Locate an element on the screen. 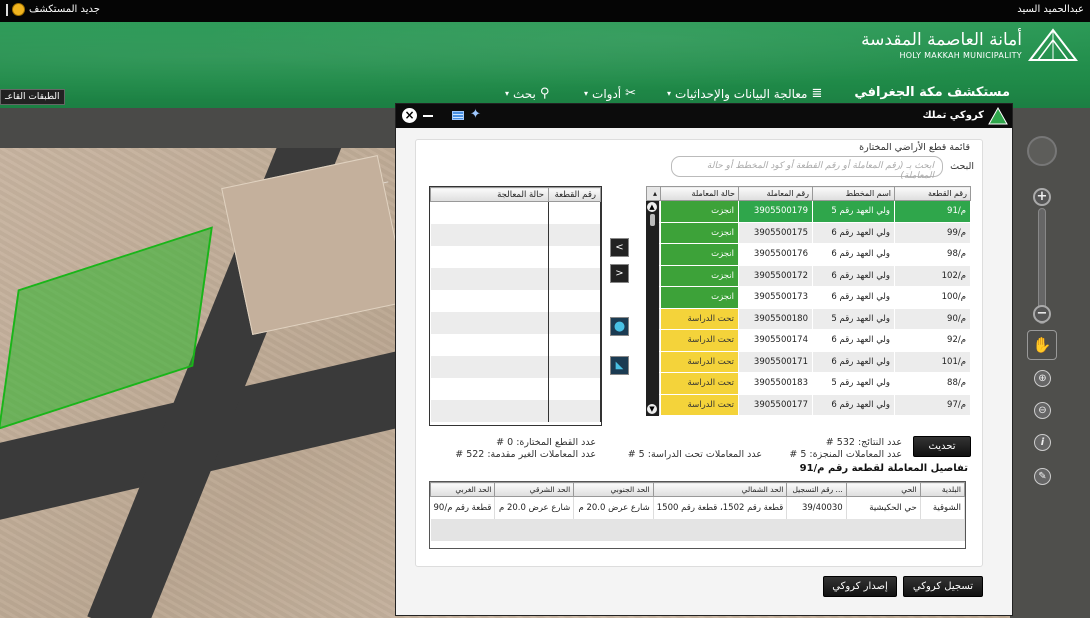  zoom-in-tool-icon: ⊕ is located at coordinates (1042, 378).